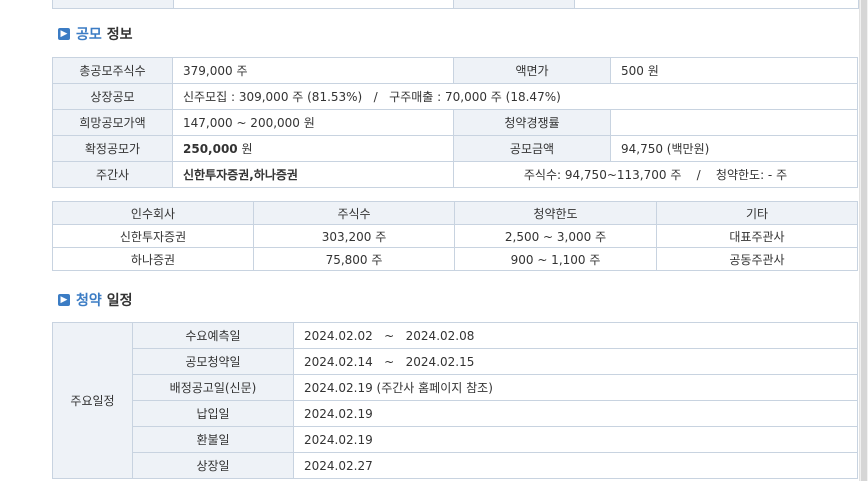  I want to click on offering-amount-label: 공모금액, so click(532, 148).